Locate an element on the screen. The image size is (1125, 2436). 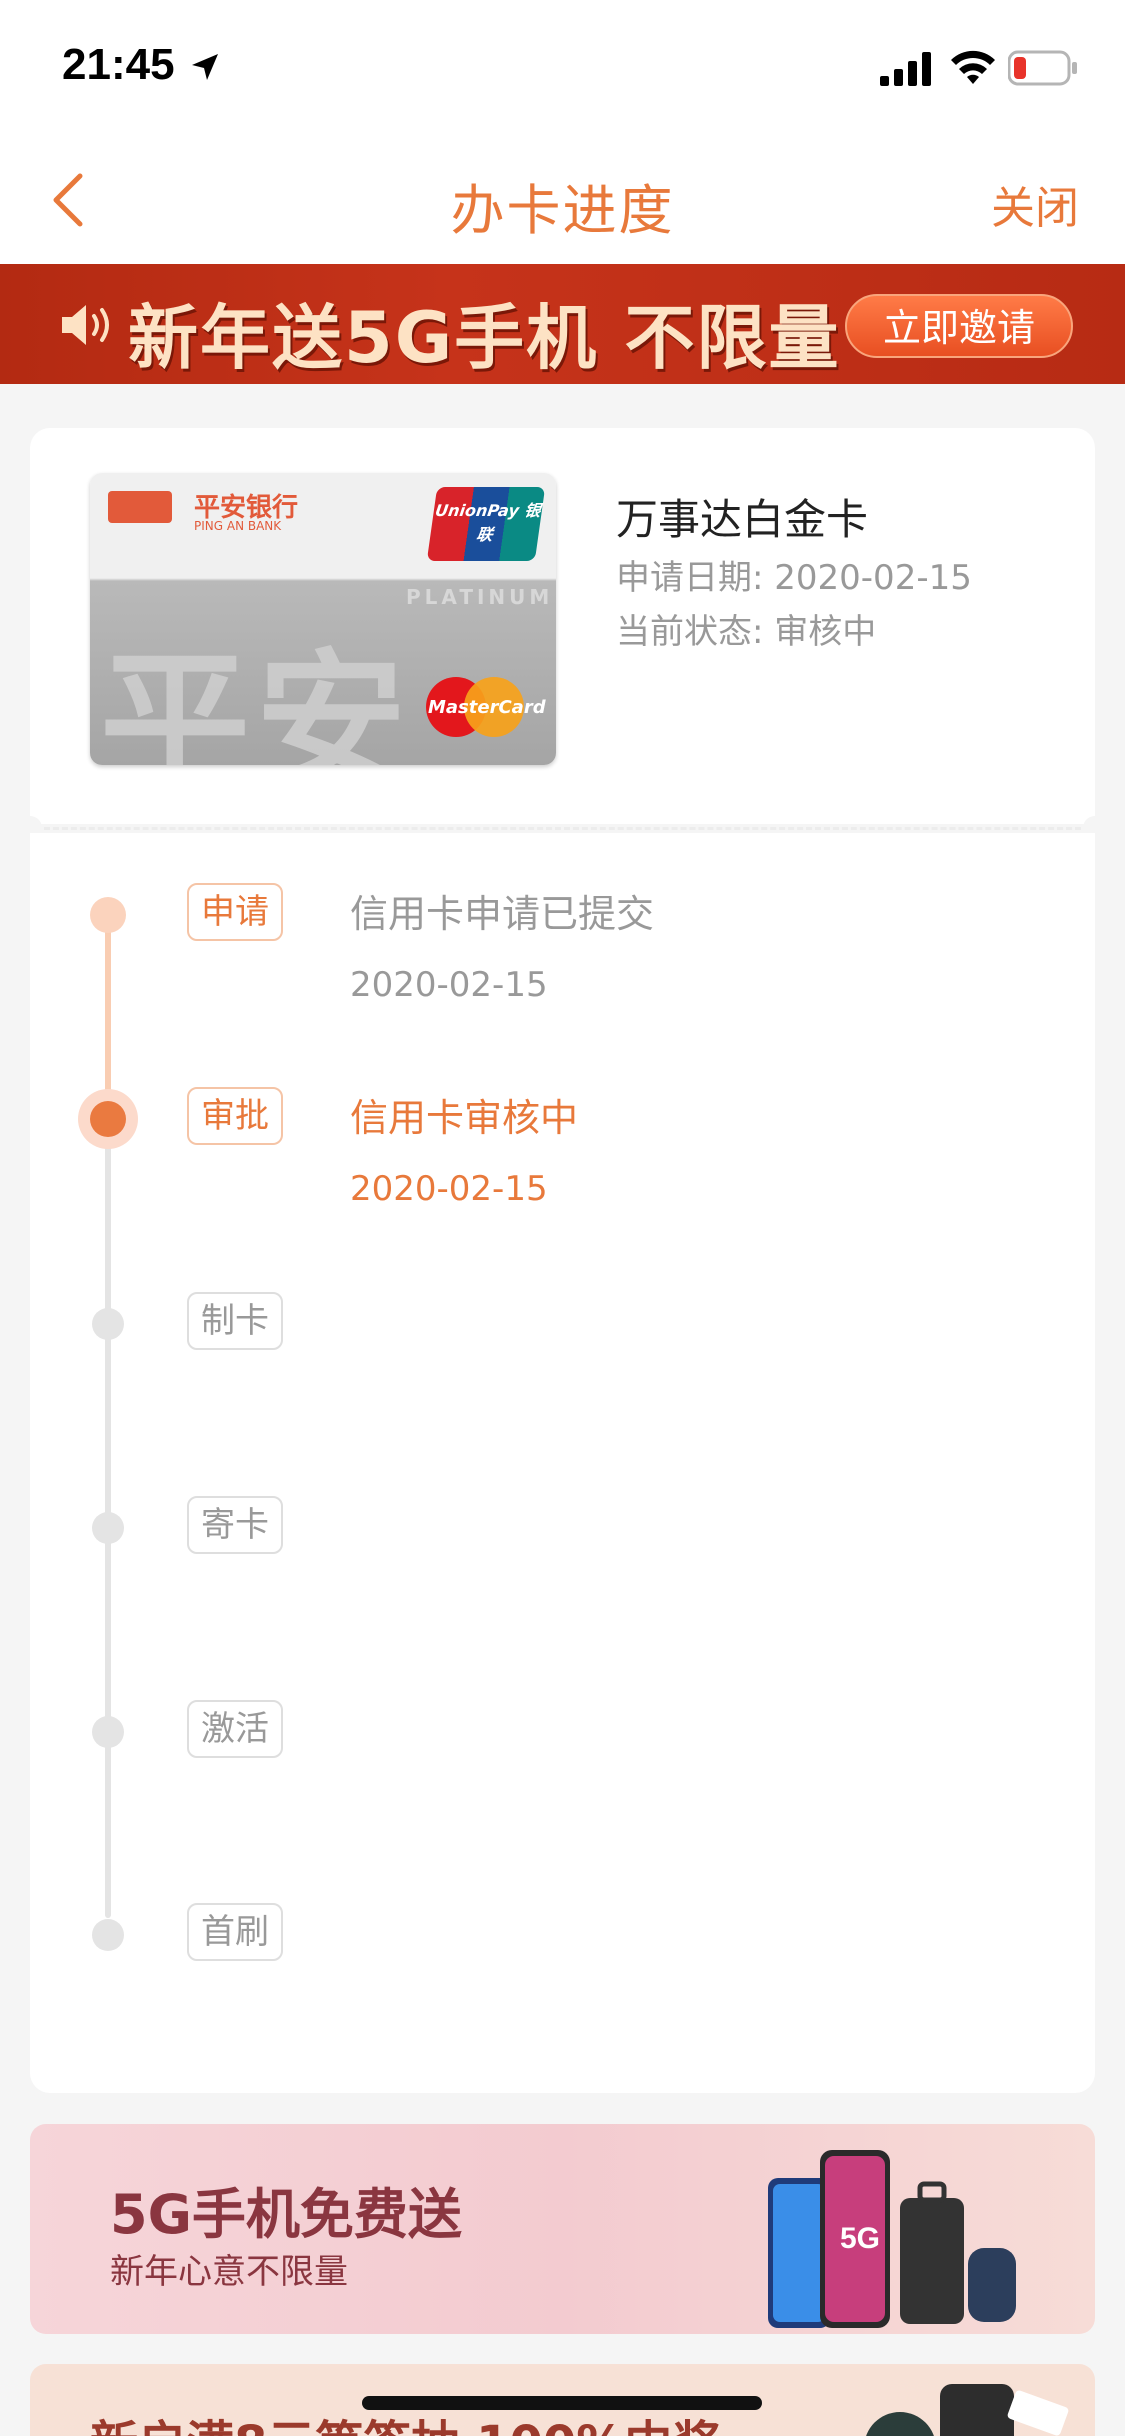
ad-title: 5G手机免费送 is located at coordinates (286, 2214).